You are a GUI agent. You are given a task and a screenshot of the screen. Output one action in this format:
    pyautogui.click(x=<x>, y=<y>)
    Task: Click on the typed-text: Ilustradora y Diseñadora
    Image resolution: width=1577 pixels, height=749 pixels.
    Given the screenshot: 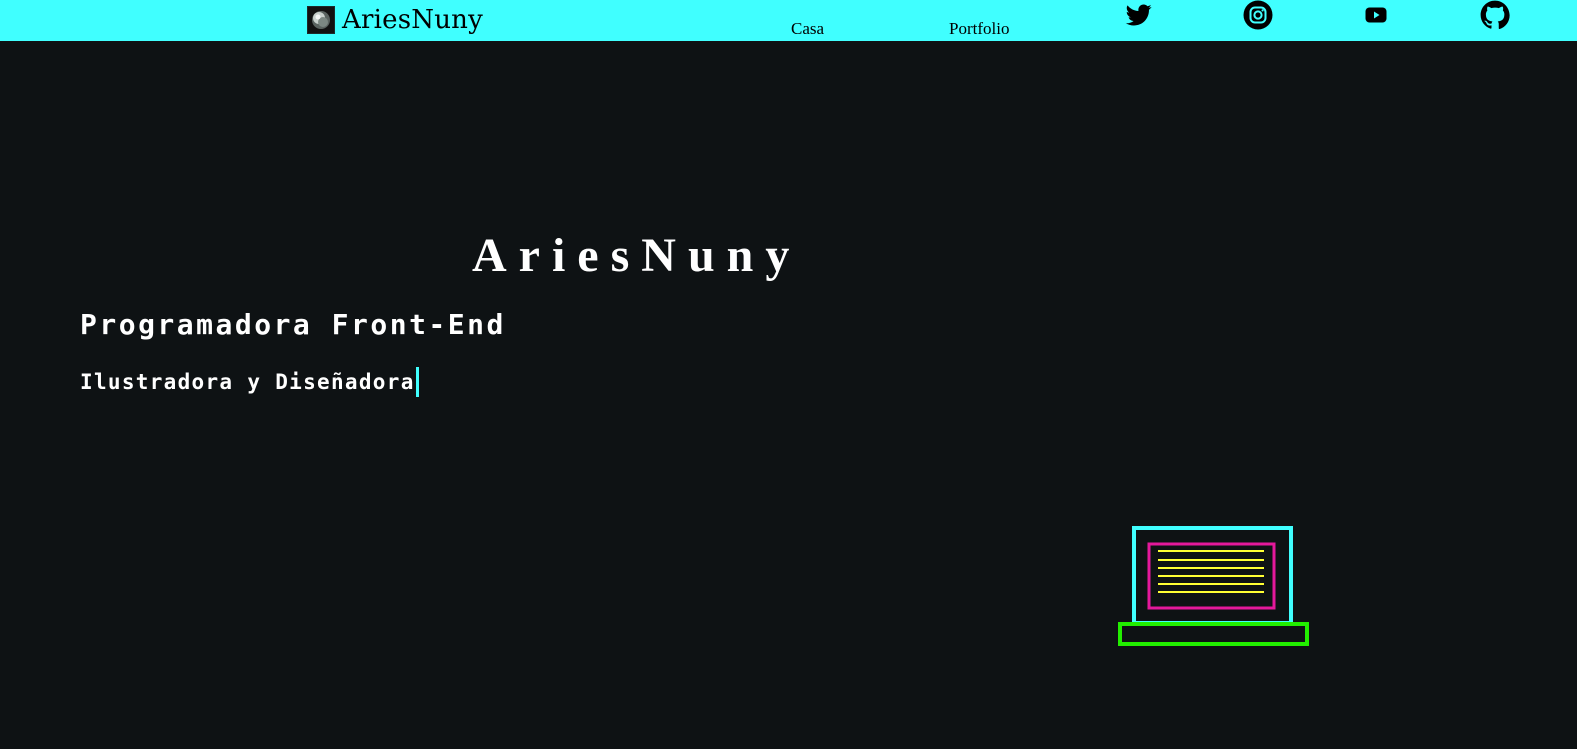 What is the action you would take?
    pyautogui.click(x=247, y=382)
    